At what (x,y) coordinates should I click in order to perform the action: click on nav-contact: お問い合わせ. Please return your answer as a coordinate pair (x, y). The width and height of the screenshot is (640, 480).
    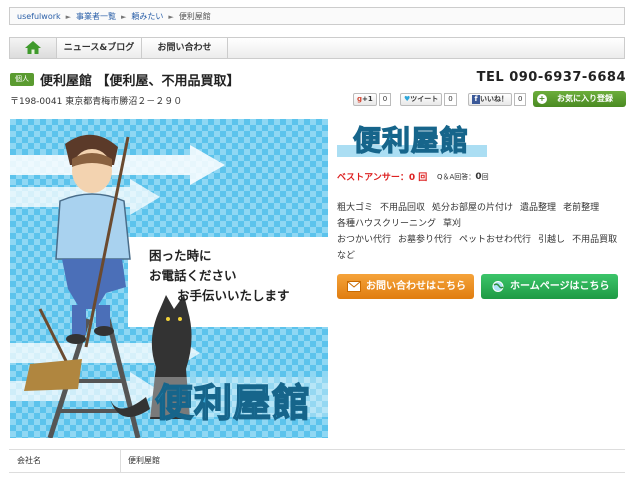
    Looking at the image, I should click on (185, 48).